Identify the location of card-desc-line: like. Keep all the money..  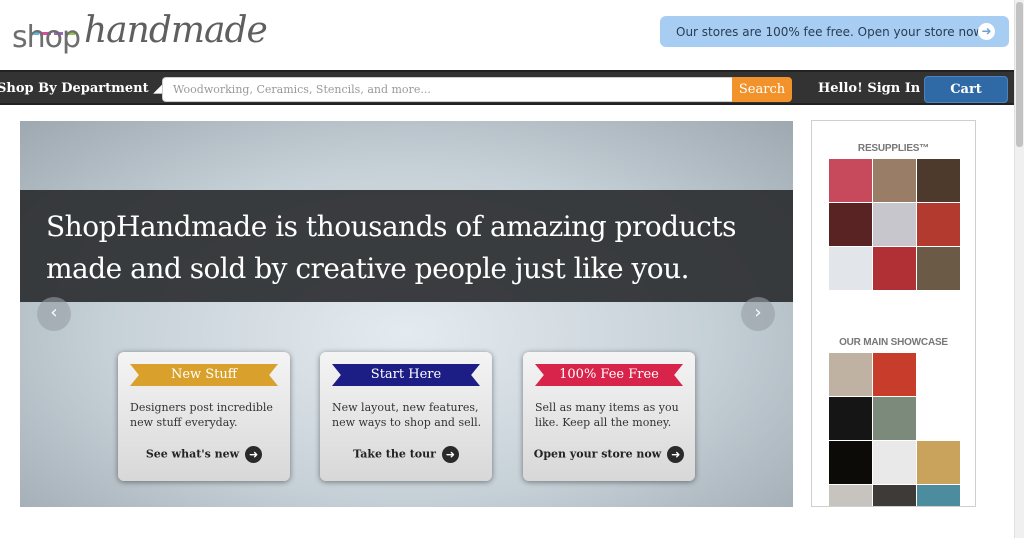
(603, 422).